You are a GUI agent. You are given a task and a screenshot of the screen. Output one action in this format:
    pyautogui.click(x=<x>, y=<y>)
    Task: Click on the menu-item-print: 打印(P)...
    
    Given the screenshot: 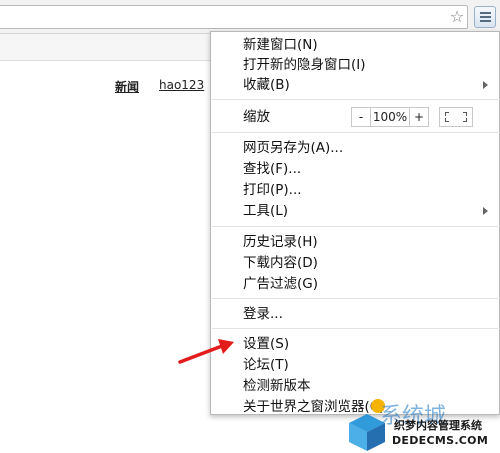 What is the action you would take?
    pyautogui.click(x=272, y=190)
    